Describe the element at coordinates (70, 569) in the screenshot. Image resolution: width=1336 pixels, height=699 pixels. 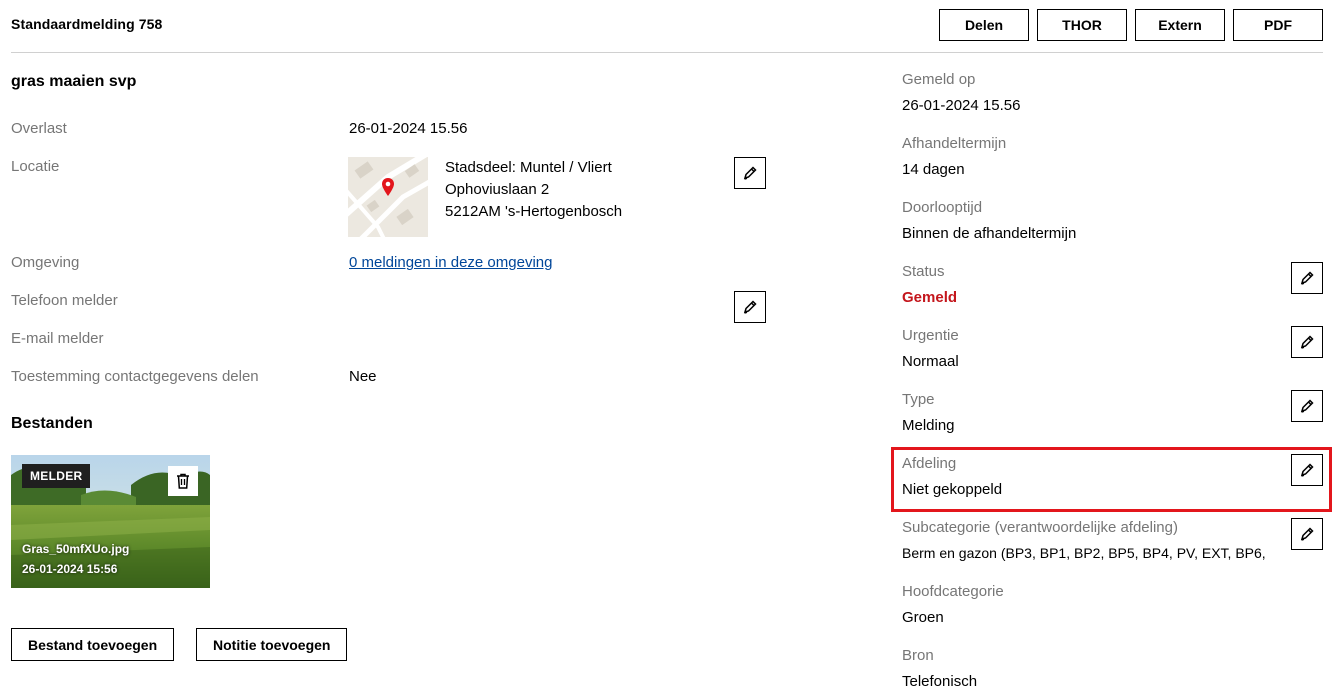
I see `file-date: 26-01-2024 15:56` at that location.